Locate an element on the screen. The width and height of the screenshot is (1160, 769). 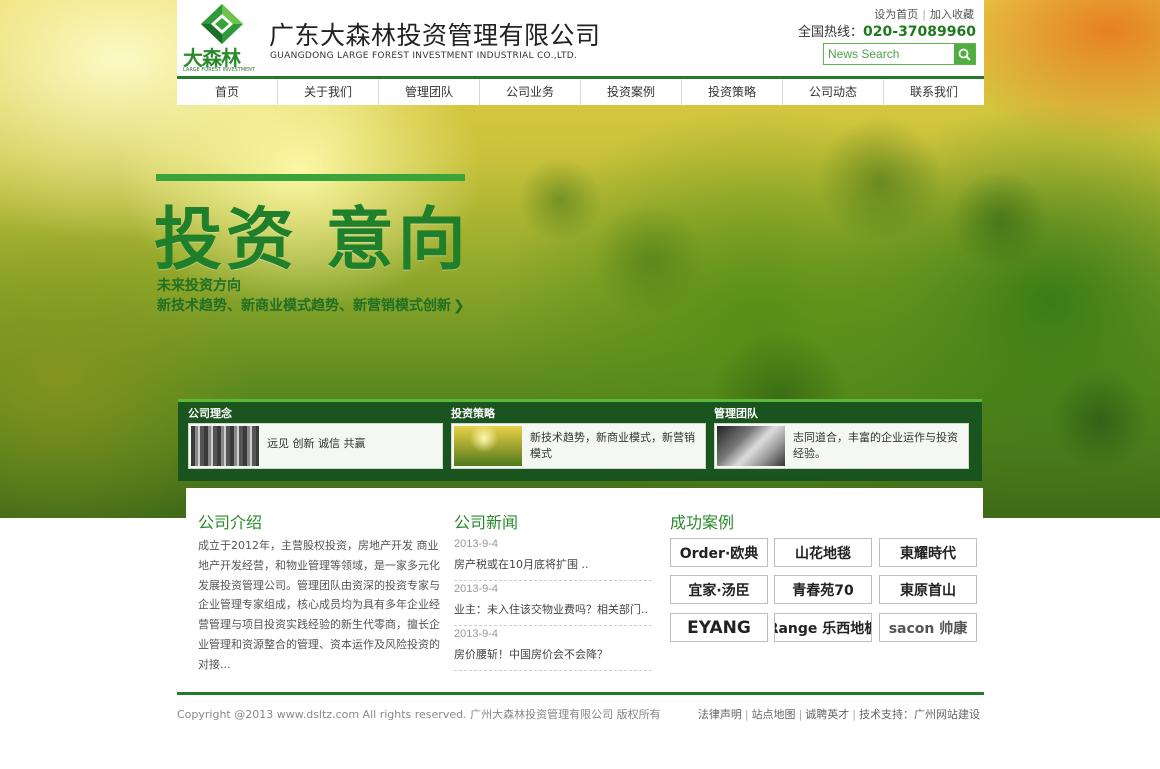
feature-card: 新技术趋势，新商业模式，新营销模式 is located at coordinates (578, 446).